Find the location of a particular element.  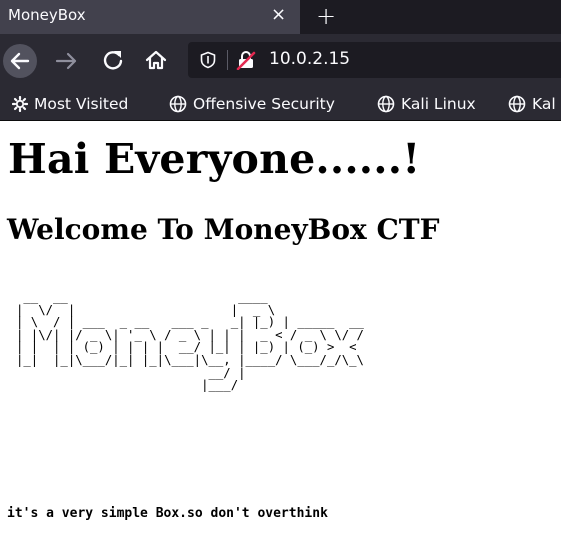

back-button is located at coordinates (20, 61).